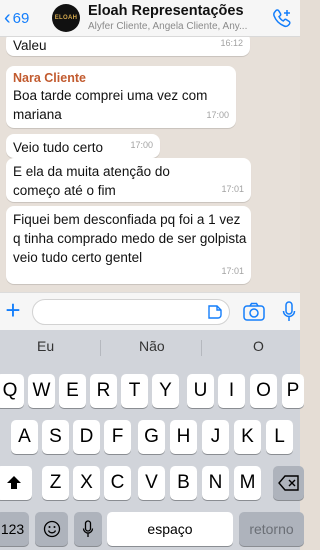  Describe the element at coordinates (117, 437) in the screenshot. I see `key-f: F` at that location.